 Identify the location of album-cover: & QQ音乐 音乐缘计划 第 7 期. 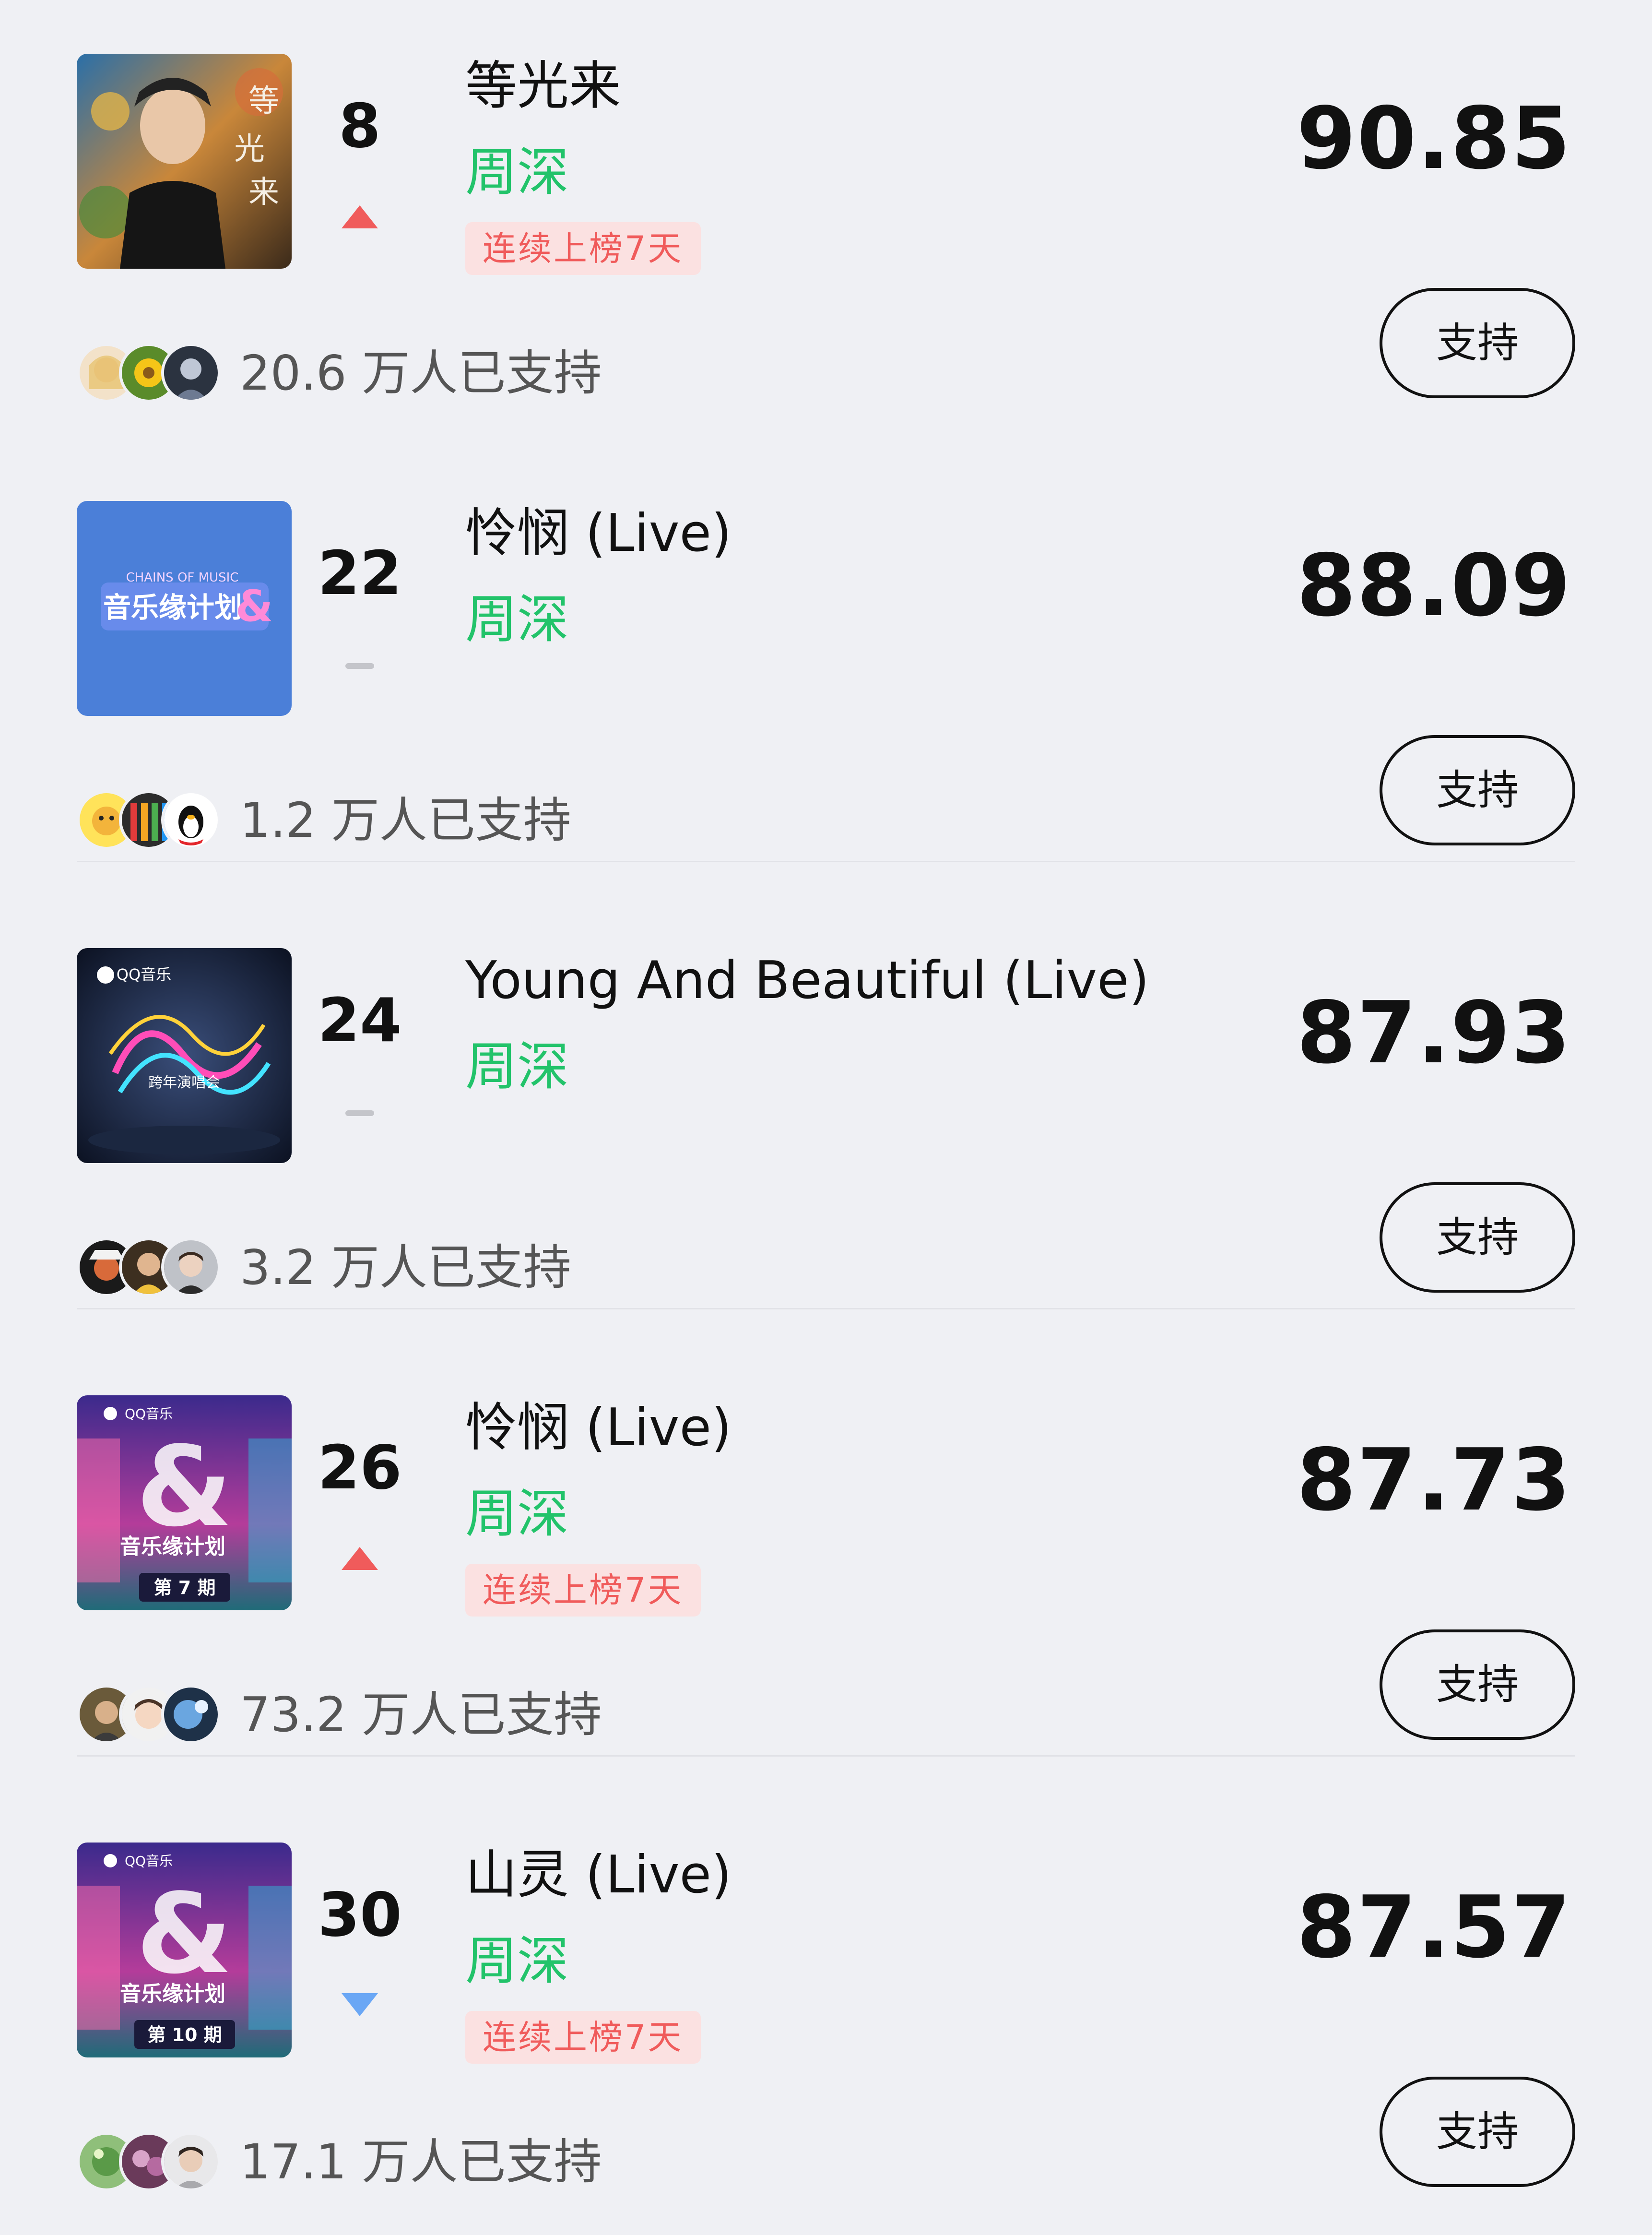
(185, 1502).